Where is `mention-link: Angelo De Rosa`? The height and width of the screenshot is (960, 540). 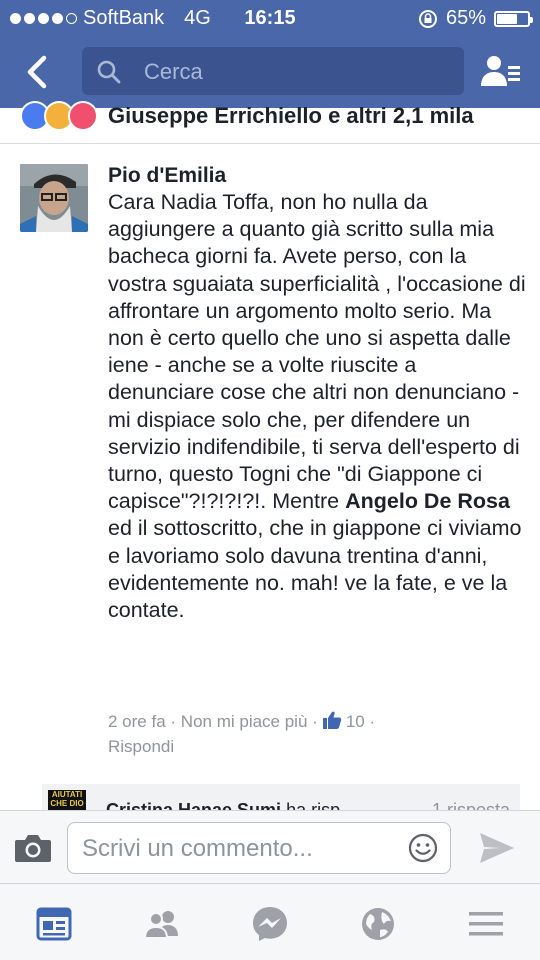 mention-link: Angelo De Rosa is located at coordinates (427, 501).